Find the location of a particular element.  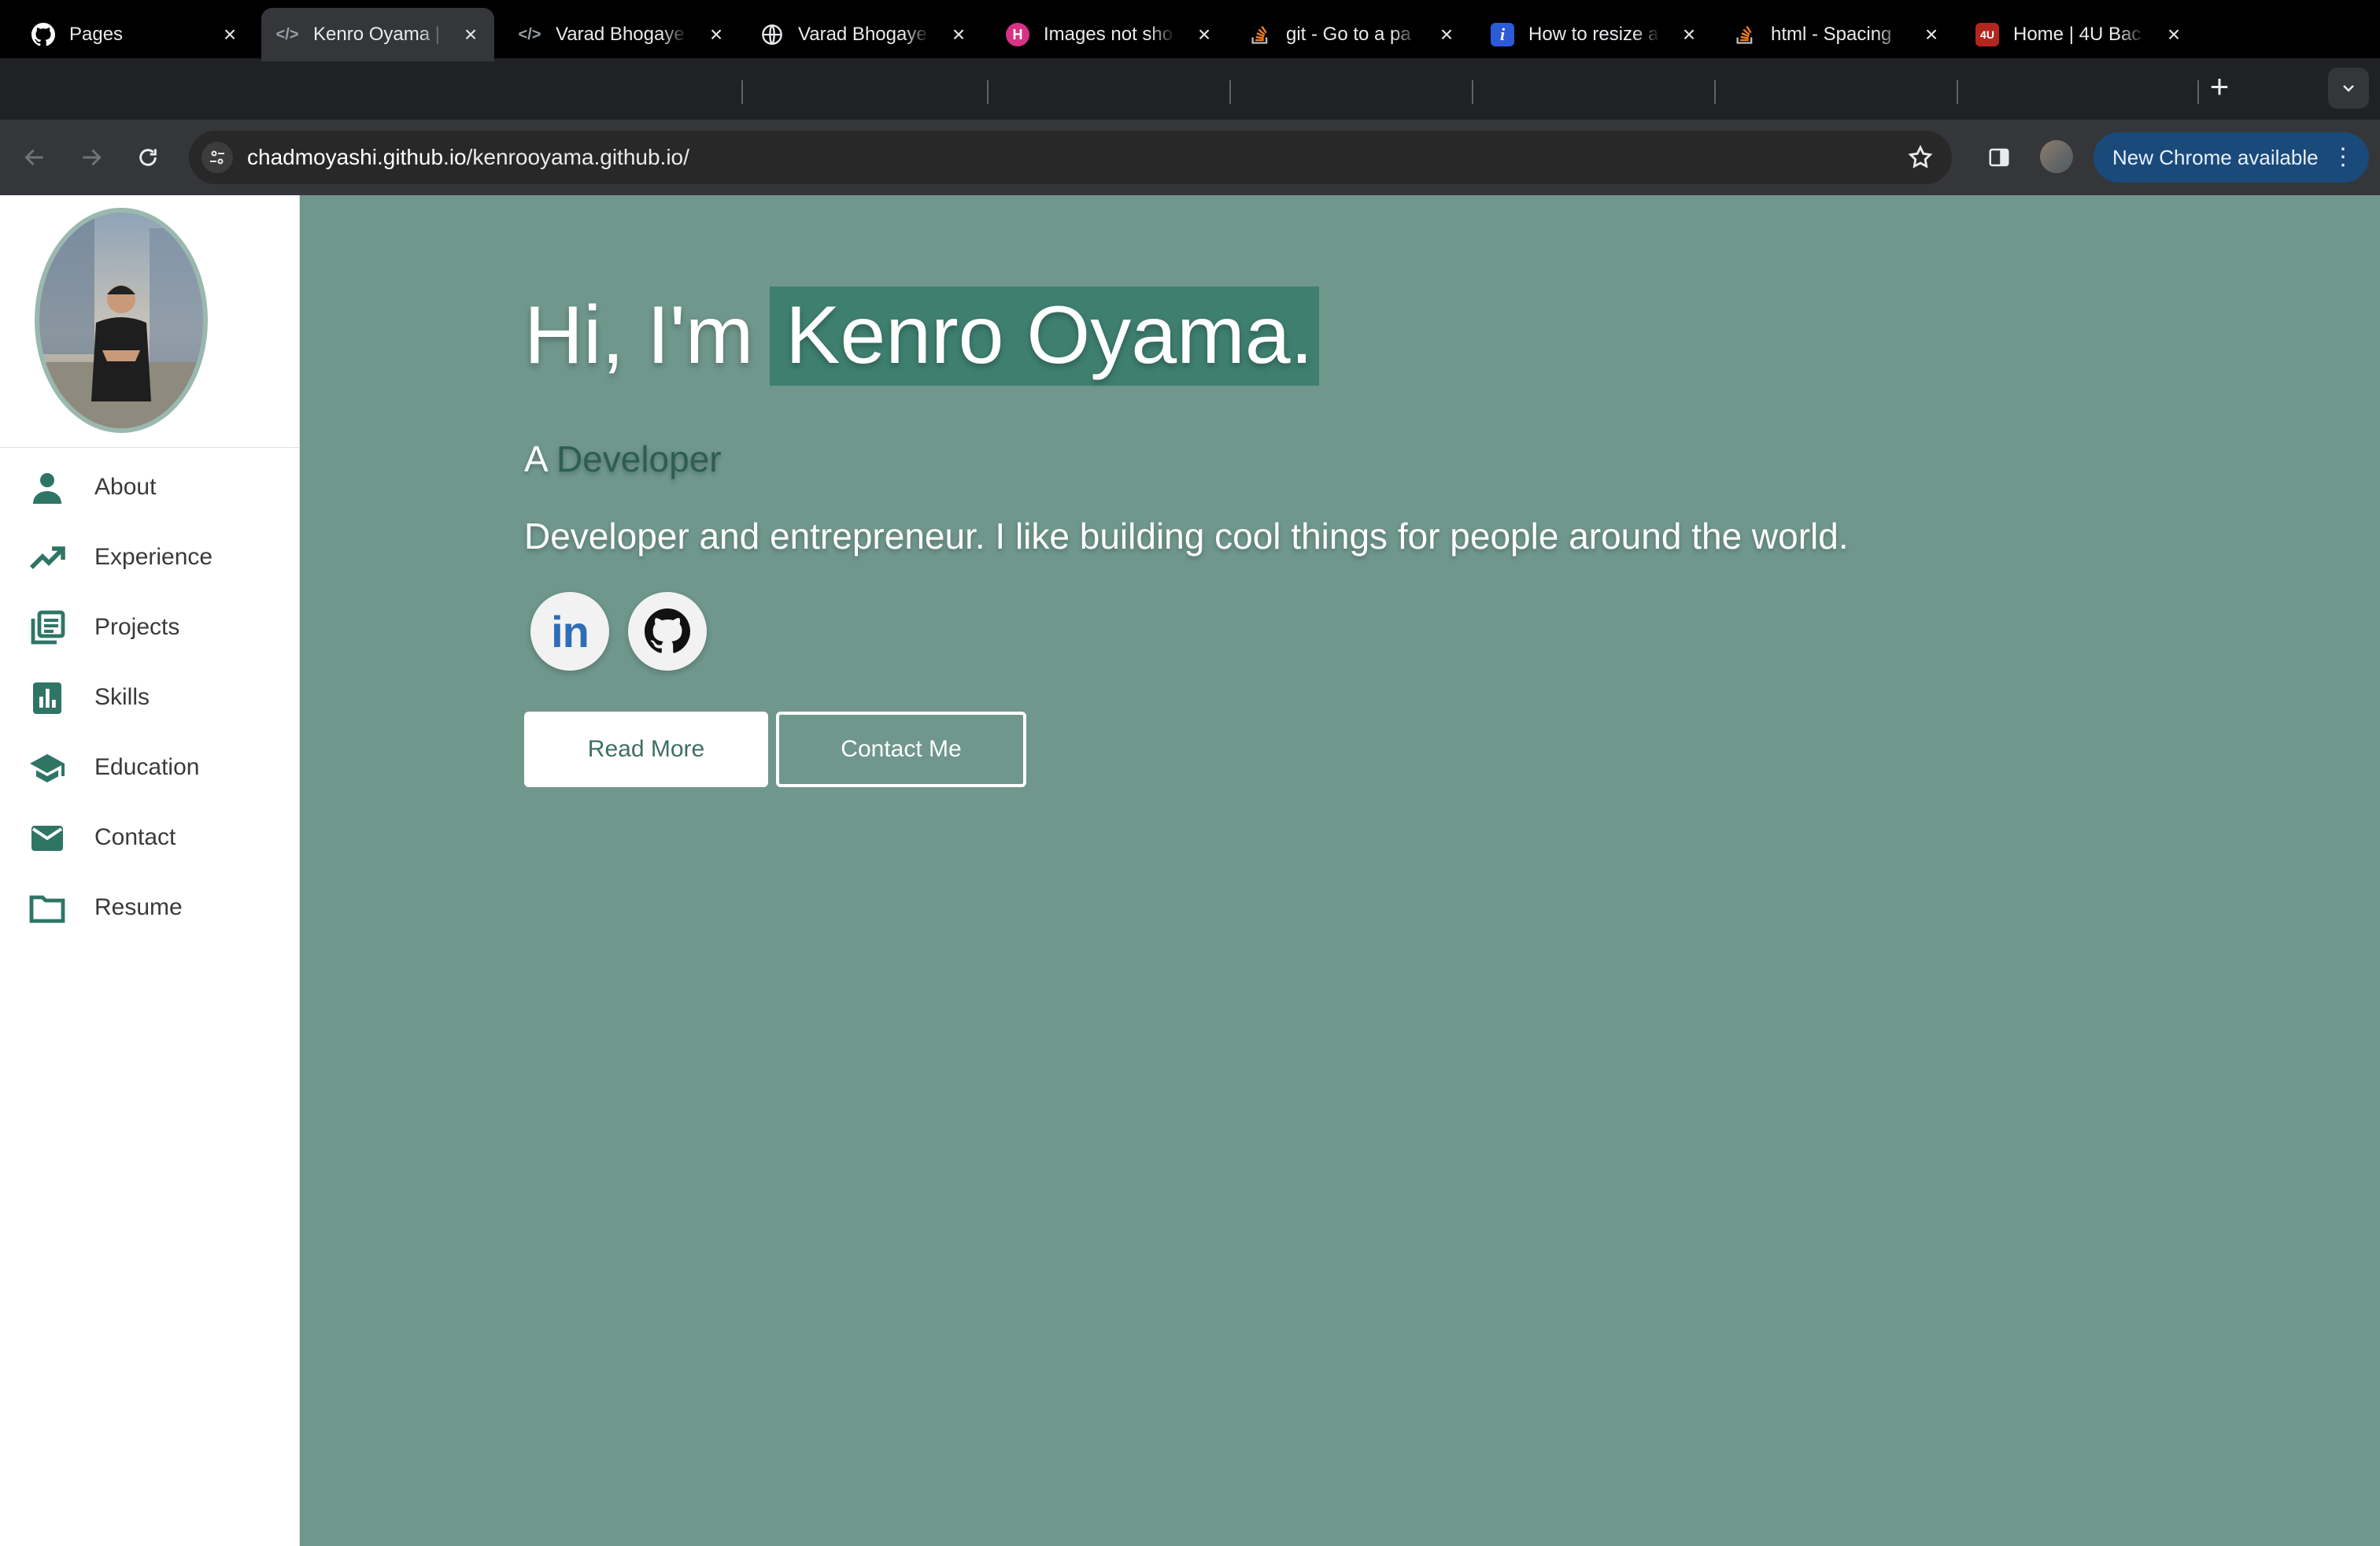

github-icon is located at coordinates (667, 630).